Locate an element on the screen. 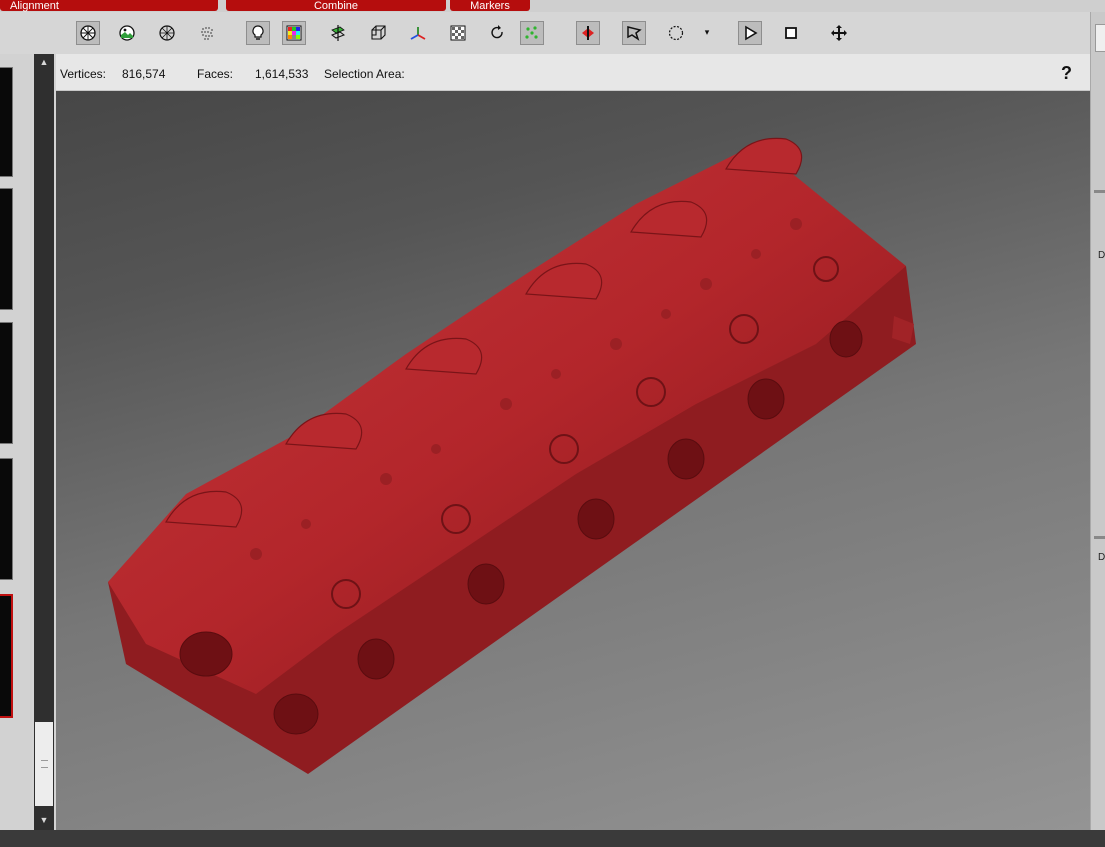 The image size is (1105, 847). right-side-panel: D D is located at coordinates (1097, 421).